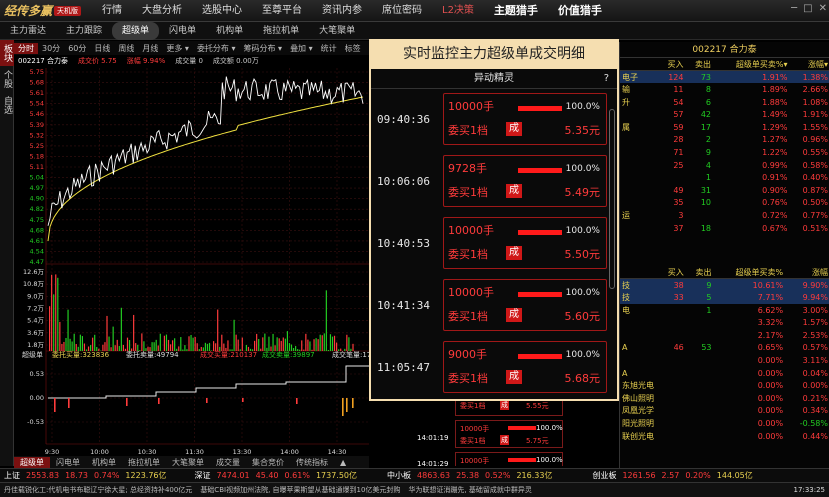 The width and height of the screenshot is (829, 497). What do you see at coordinates (751, 65) in the screenshot?
I see `column-header: 超级单买卖%▾` at bounding box center [751, 65].